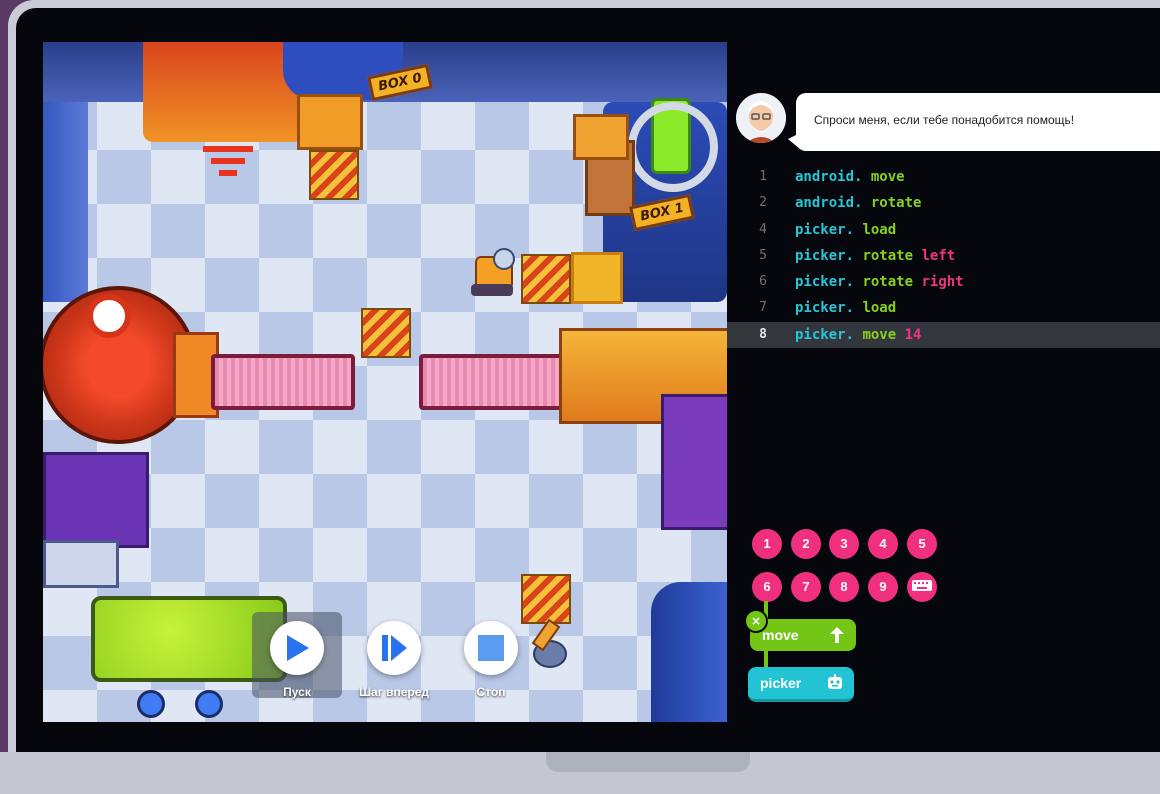 This screenshot has width=1160, height=794. I want to click on code-line: 7 picker. load, so click(943, 308).